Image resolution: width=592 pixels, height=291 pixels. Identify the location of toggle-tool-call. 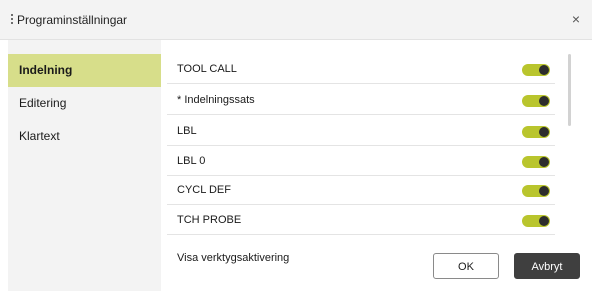
(536, 70).